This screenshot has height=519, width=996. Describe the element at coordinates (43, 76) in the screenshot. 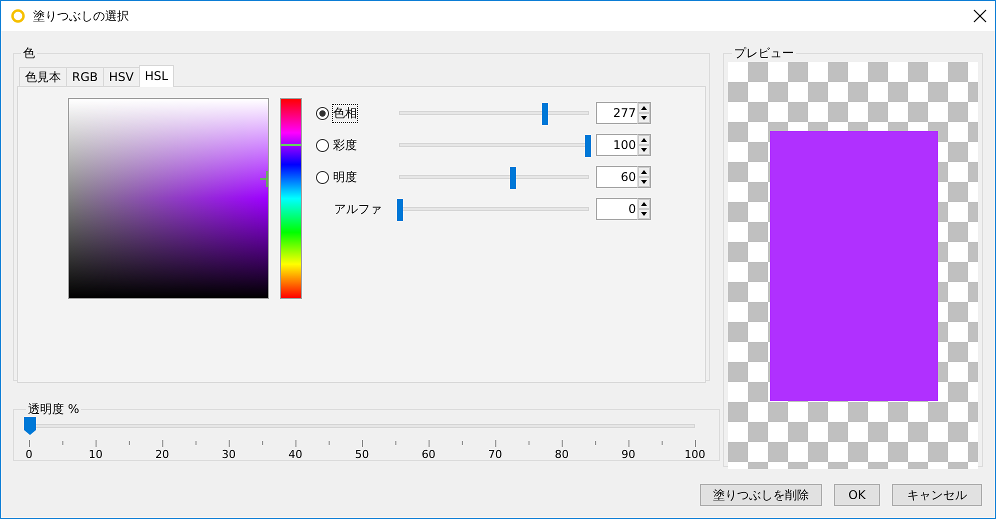

I see `tab: 色見本` at that location.